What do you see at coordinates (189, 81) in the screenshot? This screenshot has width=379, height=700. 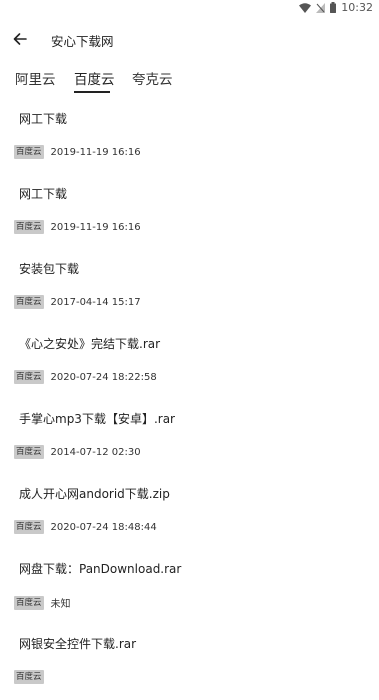 I see `tab-bar: 阿里云 百度云 夸克云` at bounding box center [189, 81].